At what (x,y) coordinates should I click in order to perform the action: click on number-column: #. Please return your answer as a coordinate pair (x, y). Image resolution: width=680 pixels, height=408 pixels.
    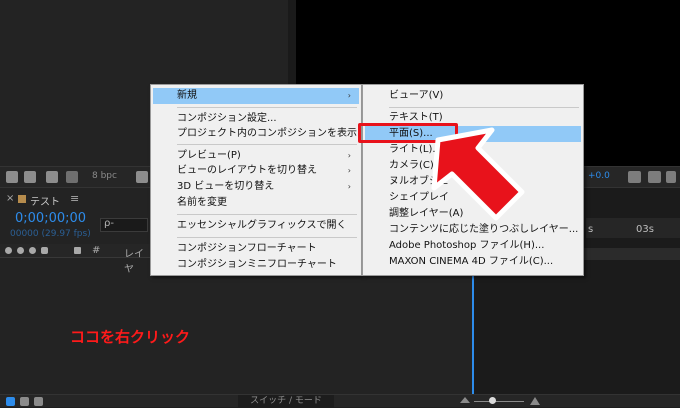
    Looking at the image, I should click on (96, 250).